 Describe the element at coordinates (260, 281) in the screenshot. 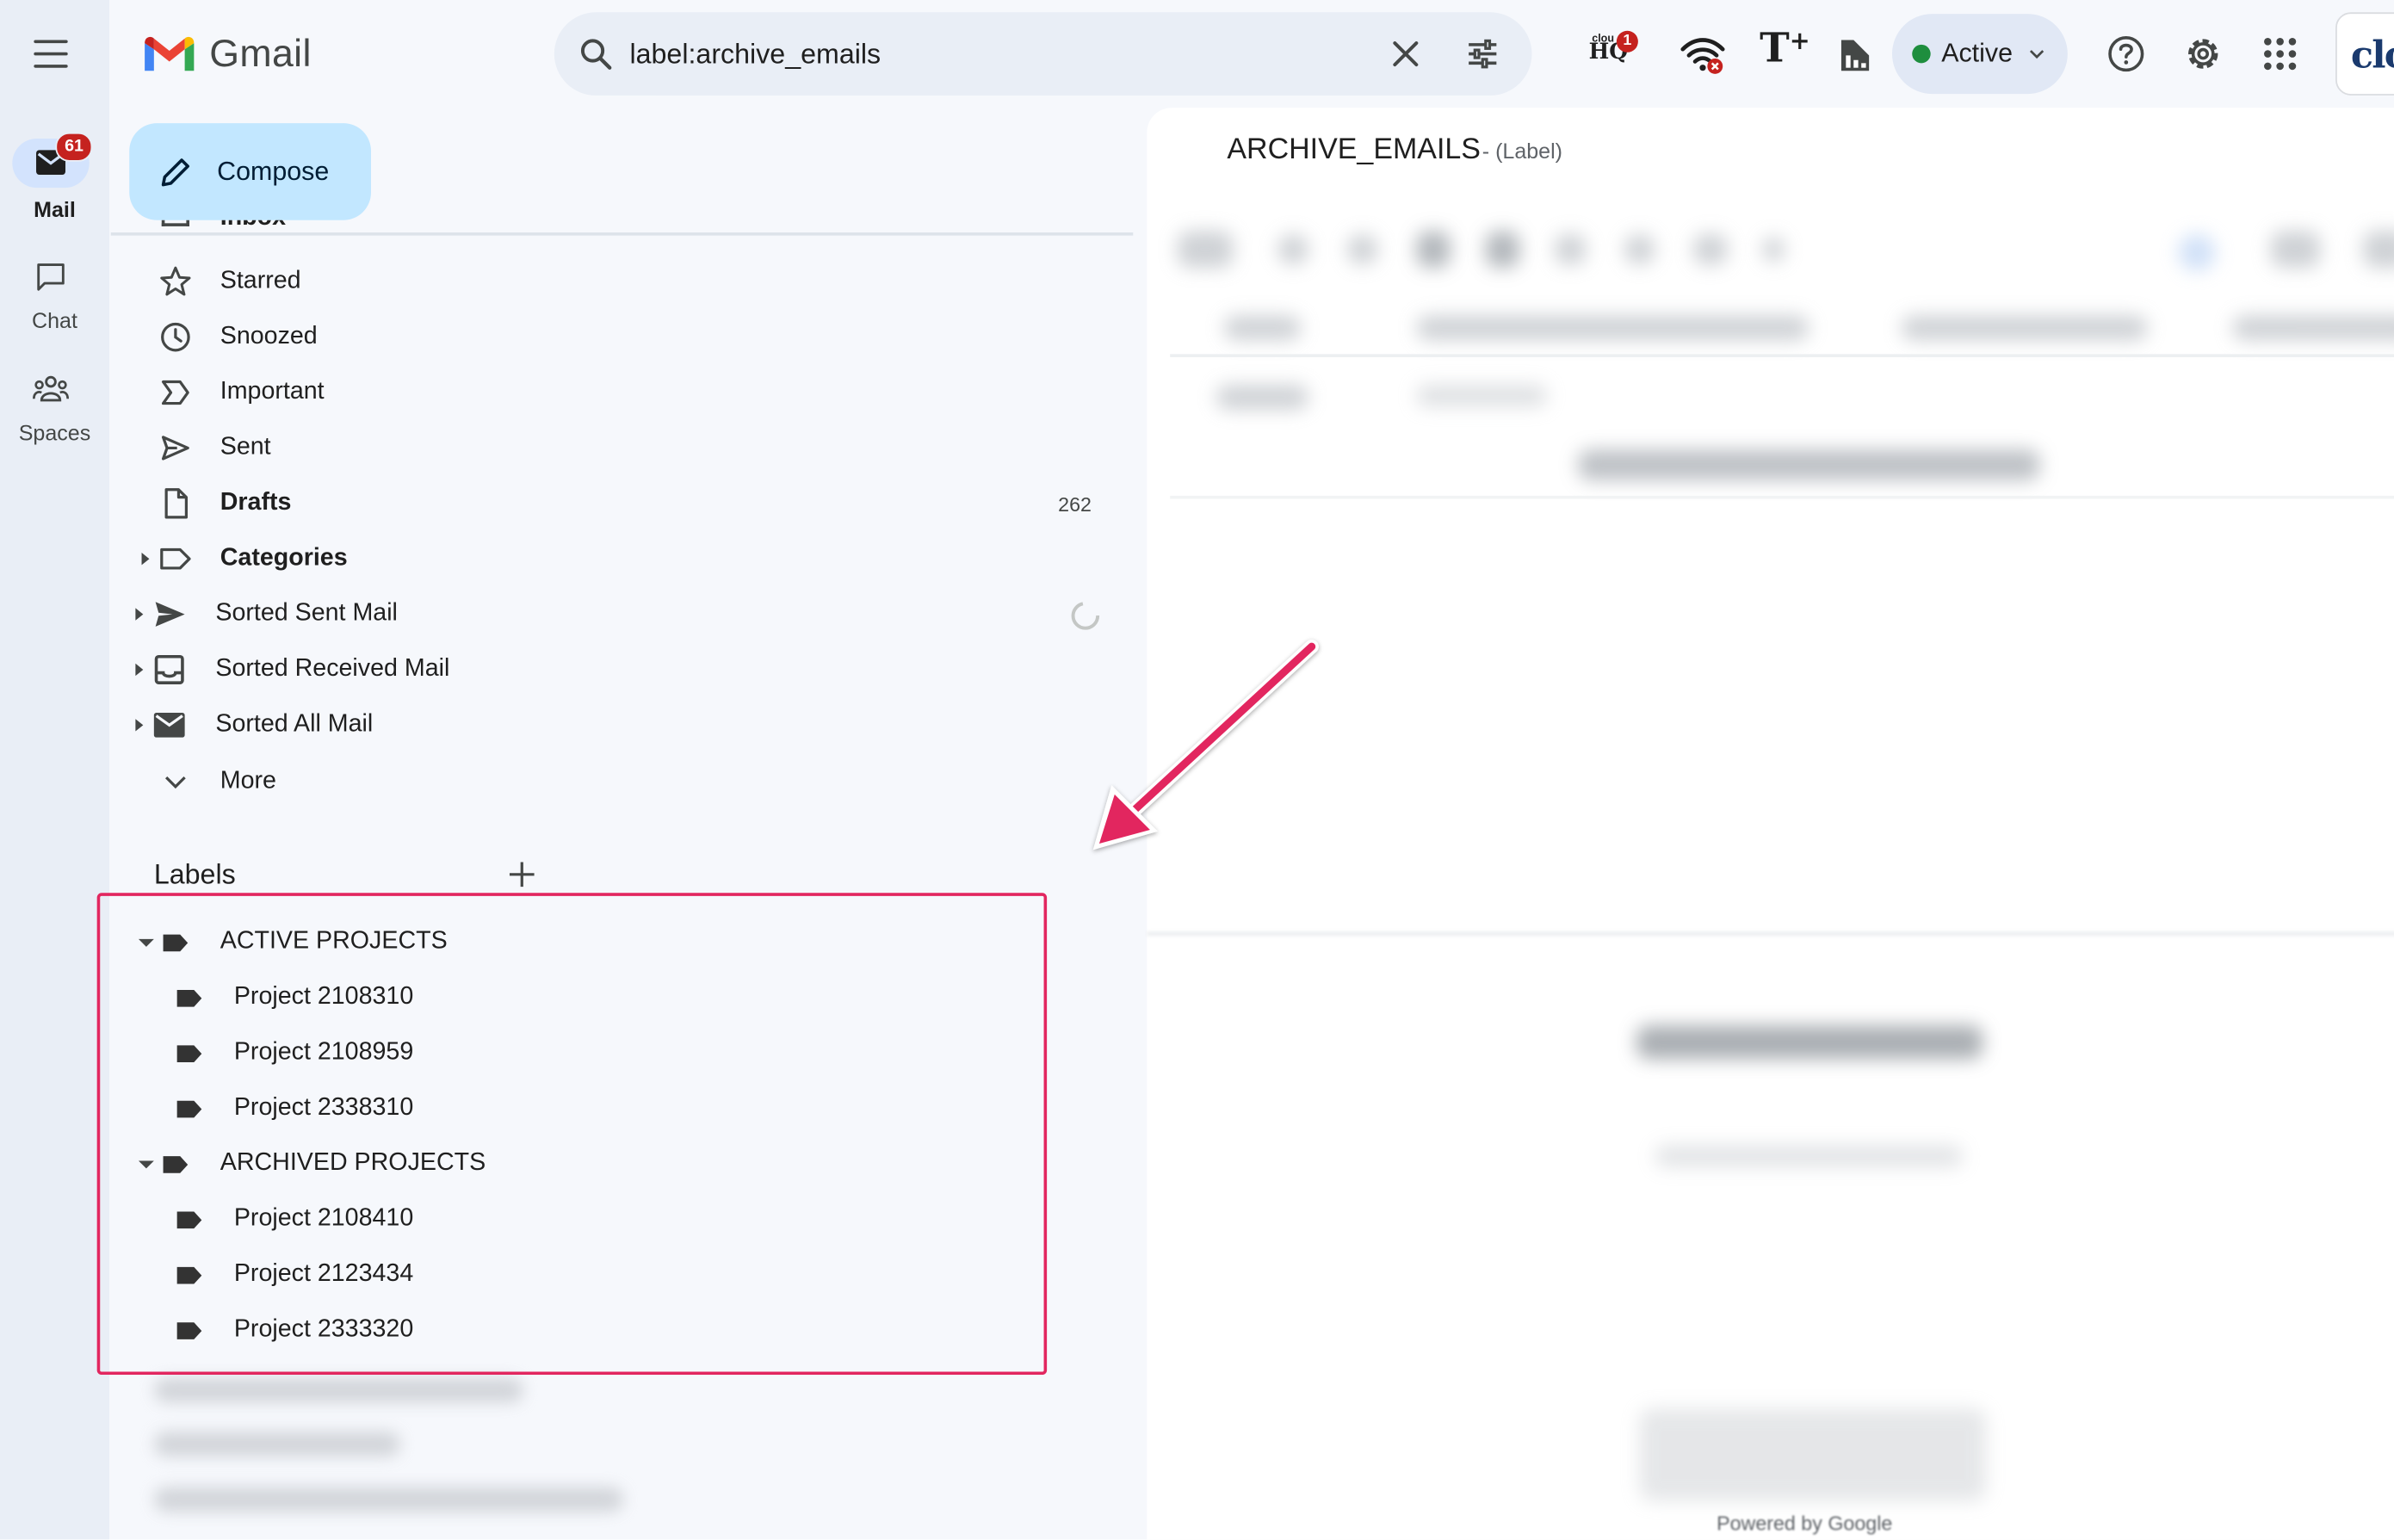

I see `nav-label: Starred` at that location.